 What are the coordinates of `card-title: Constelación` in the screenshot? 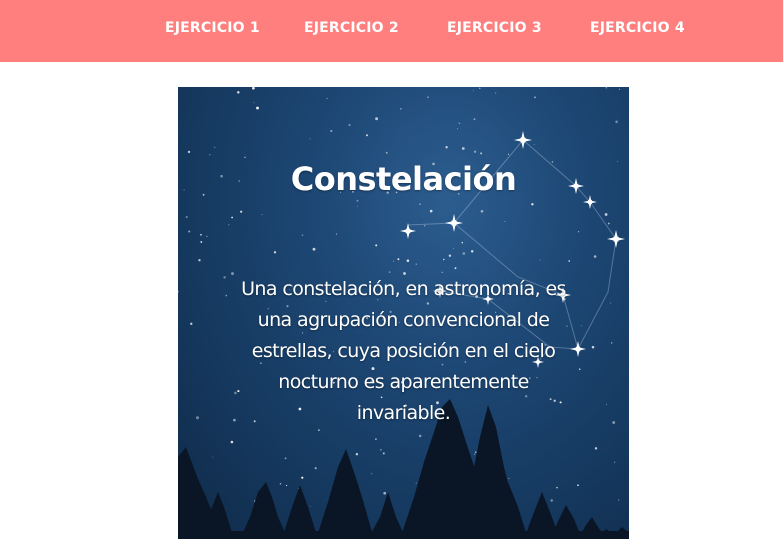 It's located at (403, 179).